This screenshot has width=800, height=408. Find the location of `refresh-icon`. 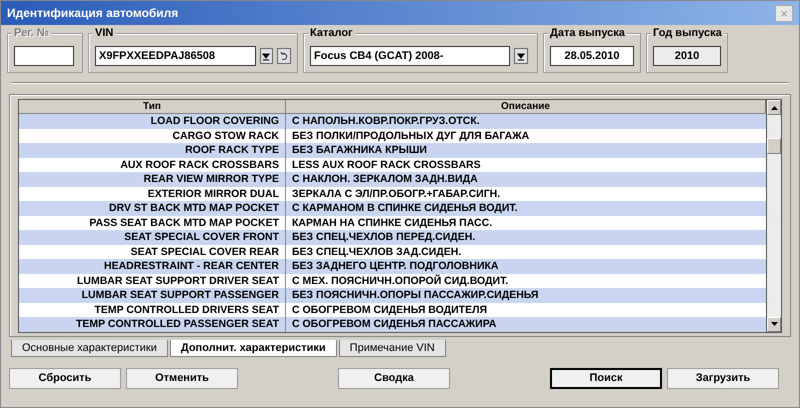

refresh-icon is located at coordinates (284, 56).